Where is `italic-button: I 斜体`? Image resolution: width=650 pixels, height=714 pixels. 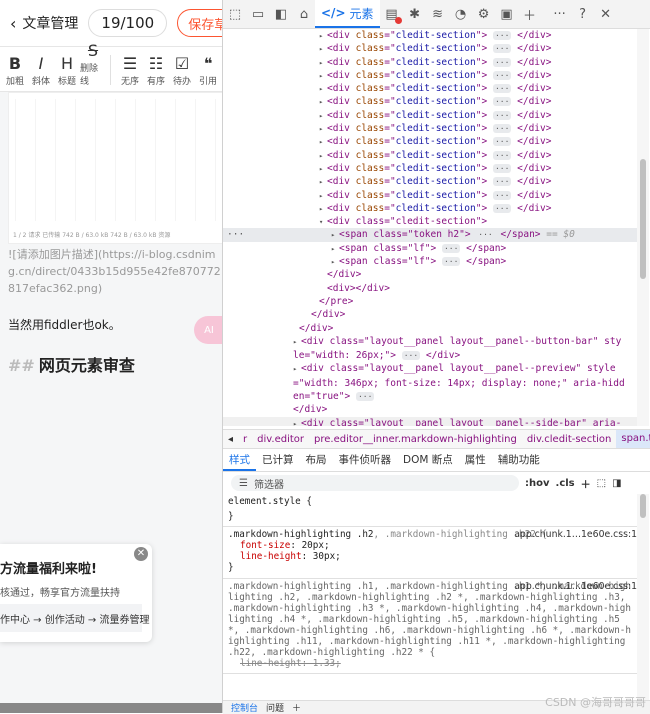
italic-button: I 斜体 is located at coordinates (41, 72).